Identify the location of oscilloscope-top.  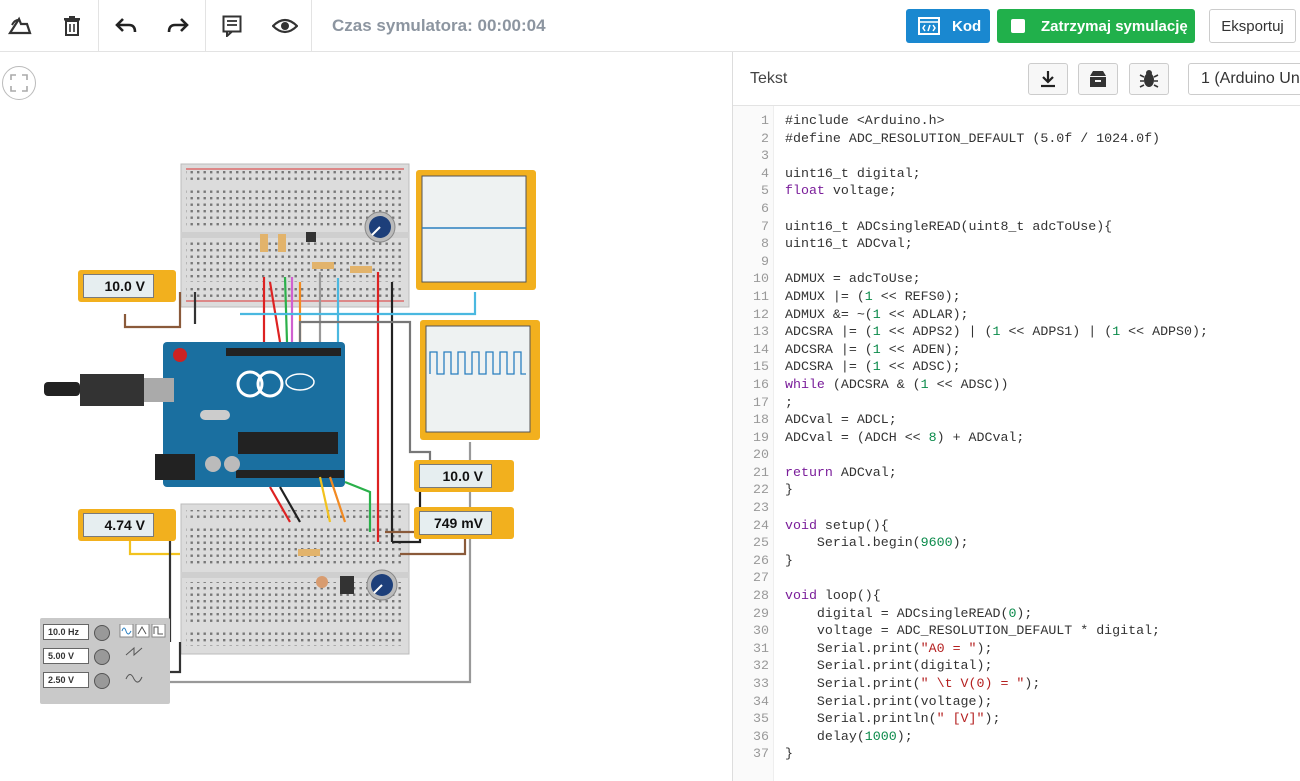
(476, 230).